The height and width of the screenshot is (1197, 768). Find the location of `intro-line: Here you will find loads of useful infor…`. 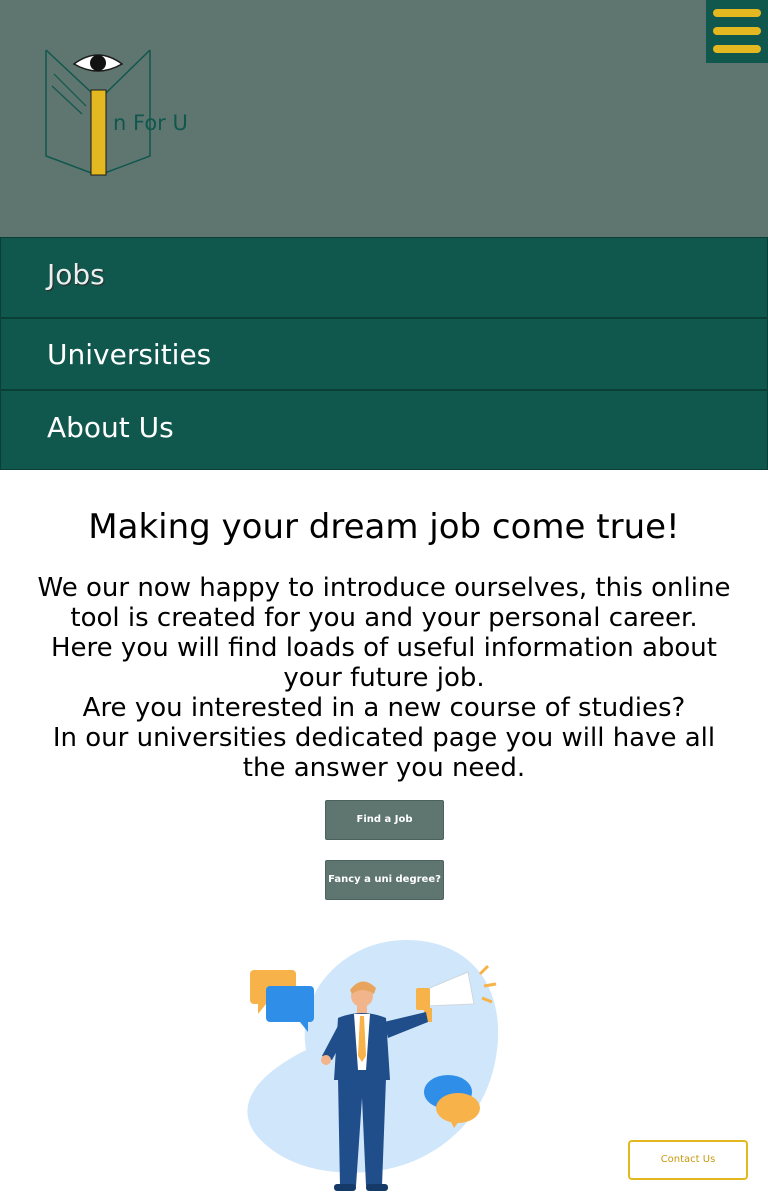

intro-line: Here you will find loads of useful infor… is located at coordinates (384, 663).